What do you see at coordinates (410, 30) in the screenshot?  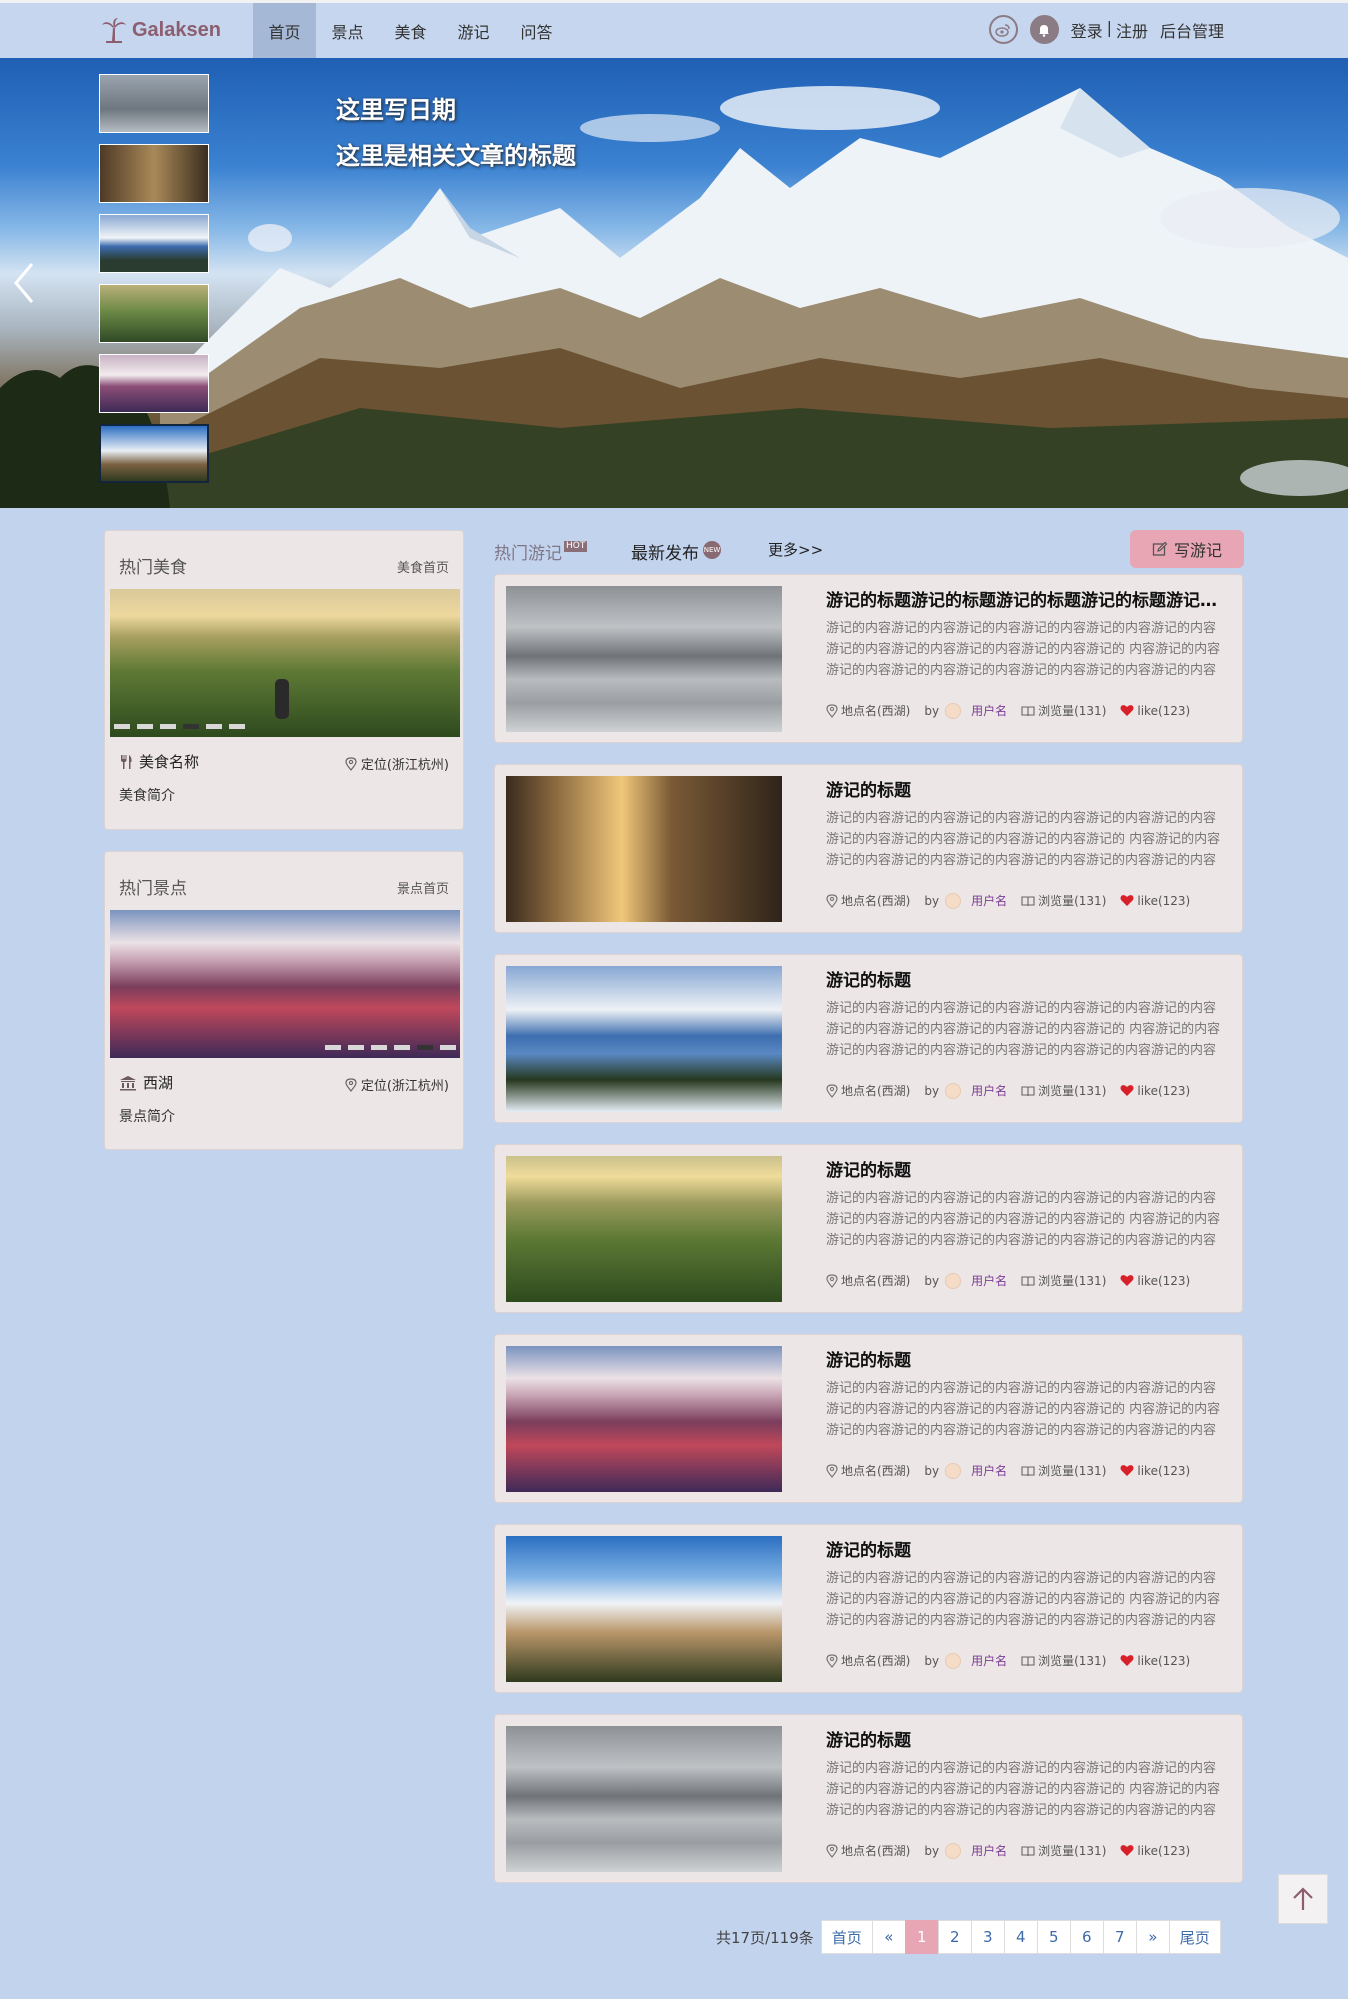 I see `nav-item-food: 美食` at bounding box center [410, 30].